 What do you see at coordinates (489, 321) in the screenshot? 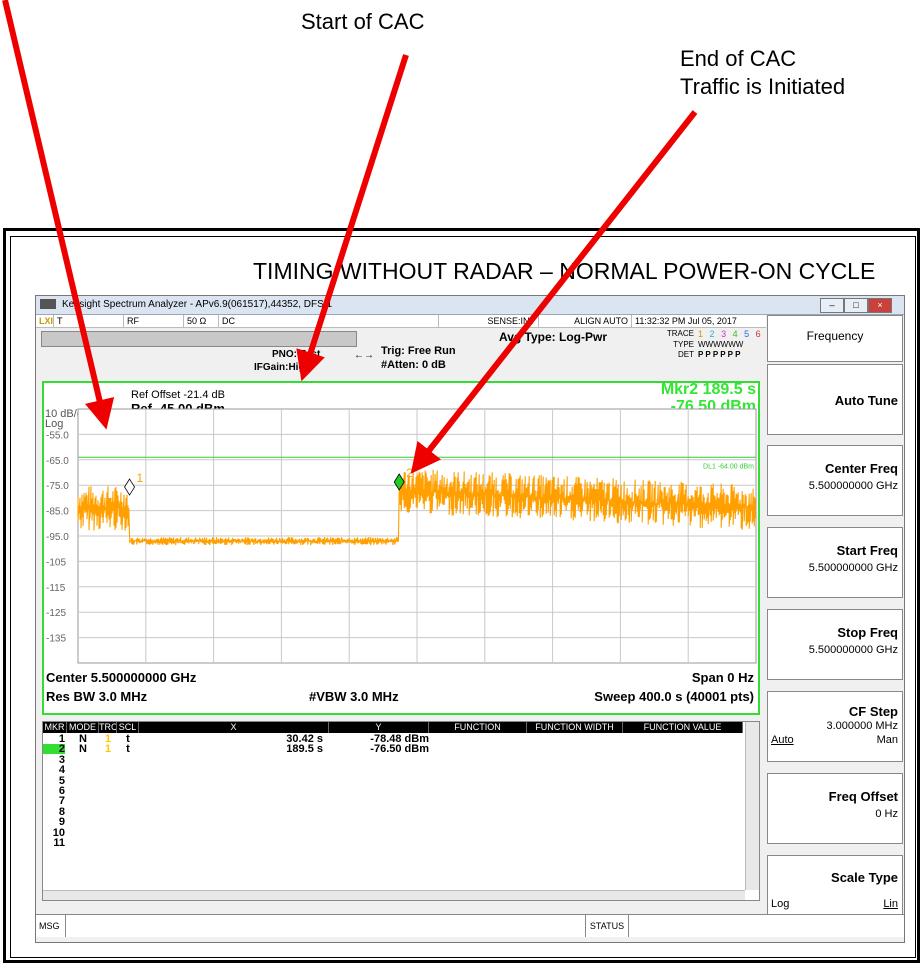
I see `sense-indicator: SENSE:INT` at bounding box center [489, 321].